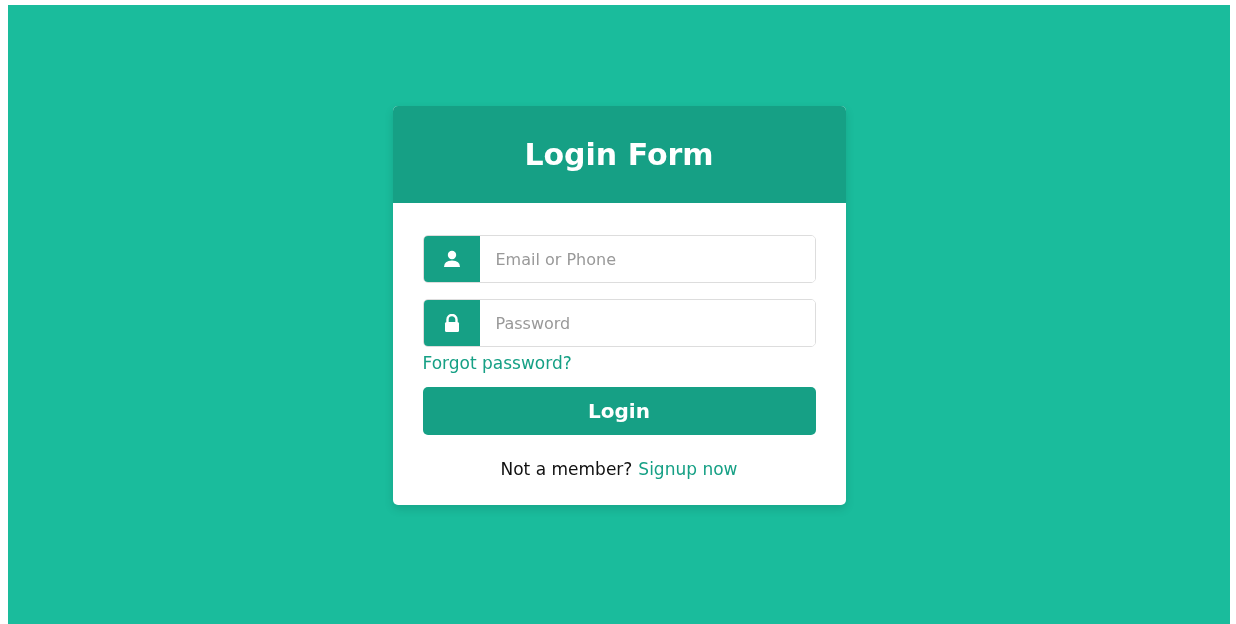 The width and height of the screenshot is (1236, 624). Describe the element at coordinates (497, 363) in the screenshot. I see `forgot-password-link: Forgot password?` at that location.